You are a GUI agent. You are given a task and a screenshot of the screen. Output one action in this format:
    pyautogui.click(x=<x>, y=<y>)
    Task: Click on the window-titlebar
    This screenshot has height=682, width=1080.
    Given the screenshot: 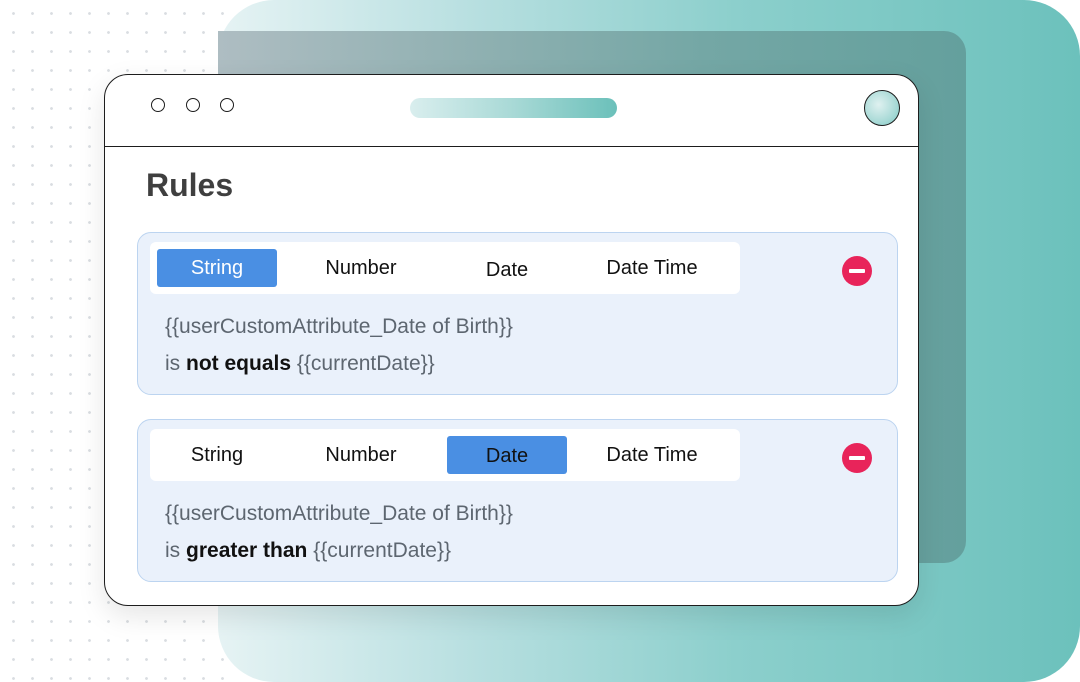 What is the action you would take?
    pyautogui.click(x=511, y=111)
    